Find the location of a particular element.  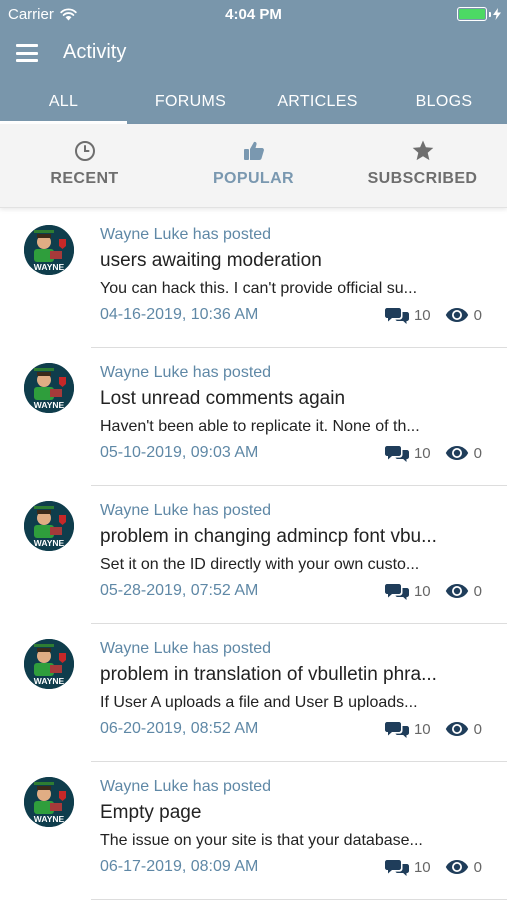

filter-recent: RECENT is located at coordinates (84, 163).